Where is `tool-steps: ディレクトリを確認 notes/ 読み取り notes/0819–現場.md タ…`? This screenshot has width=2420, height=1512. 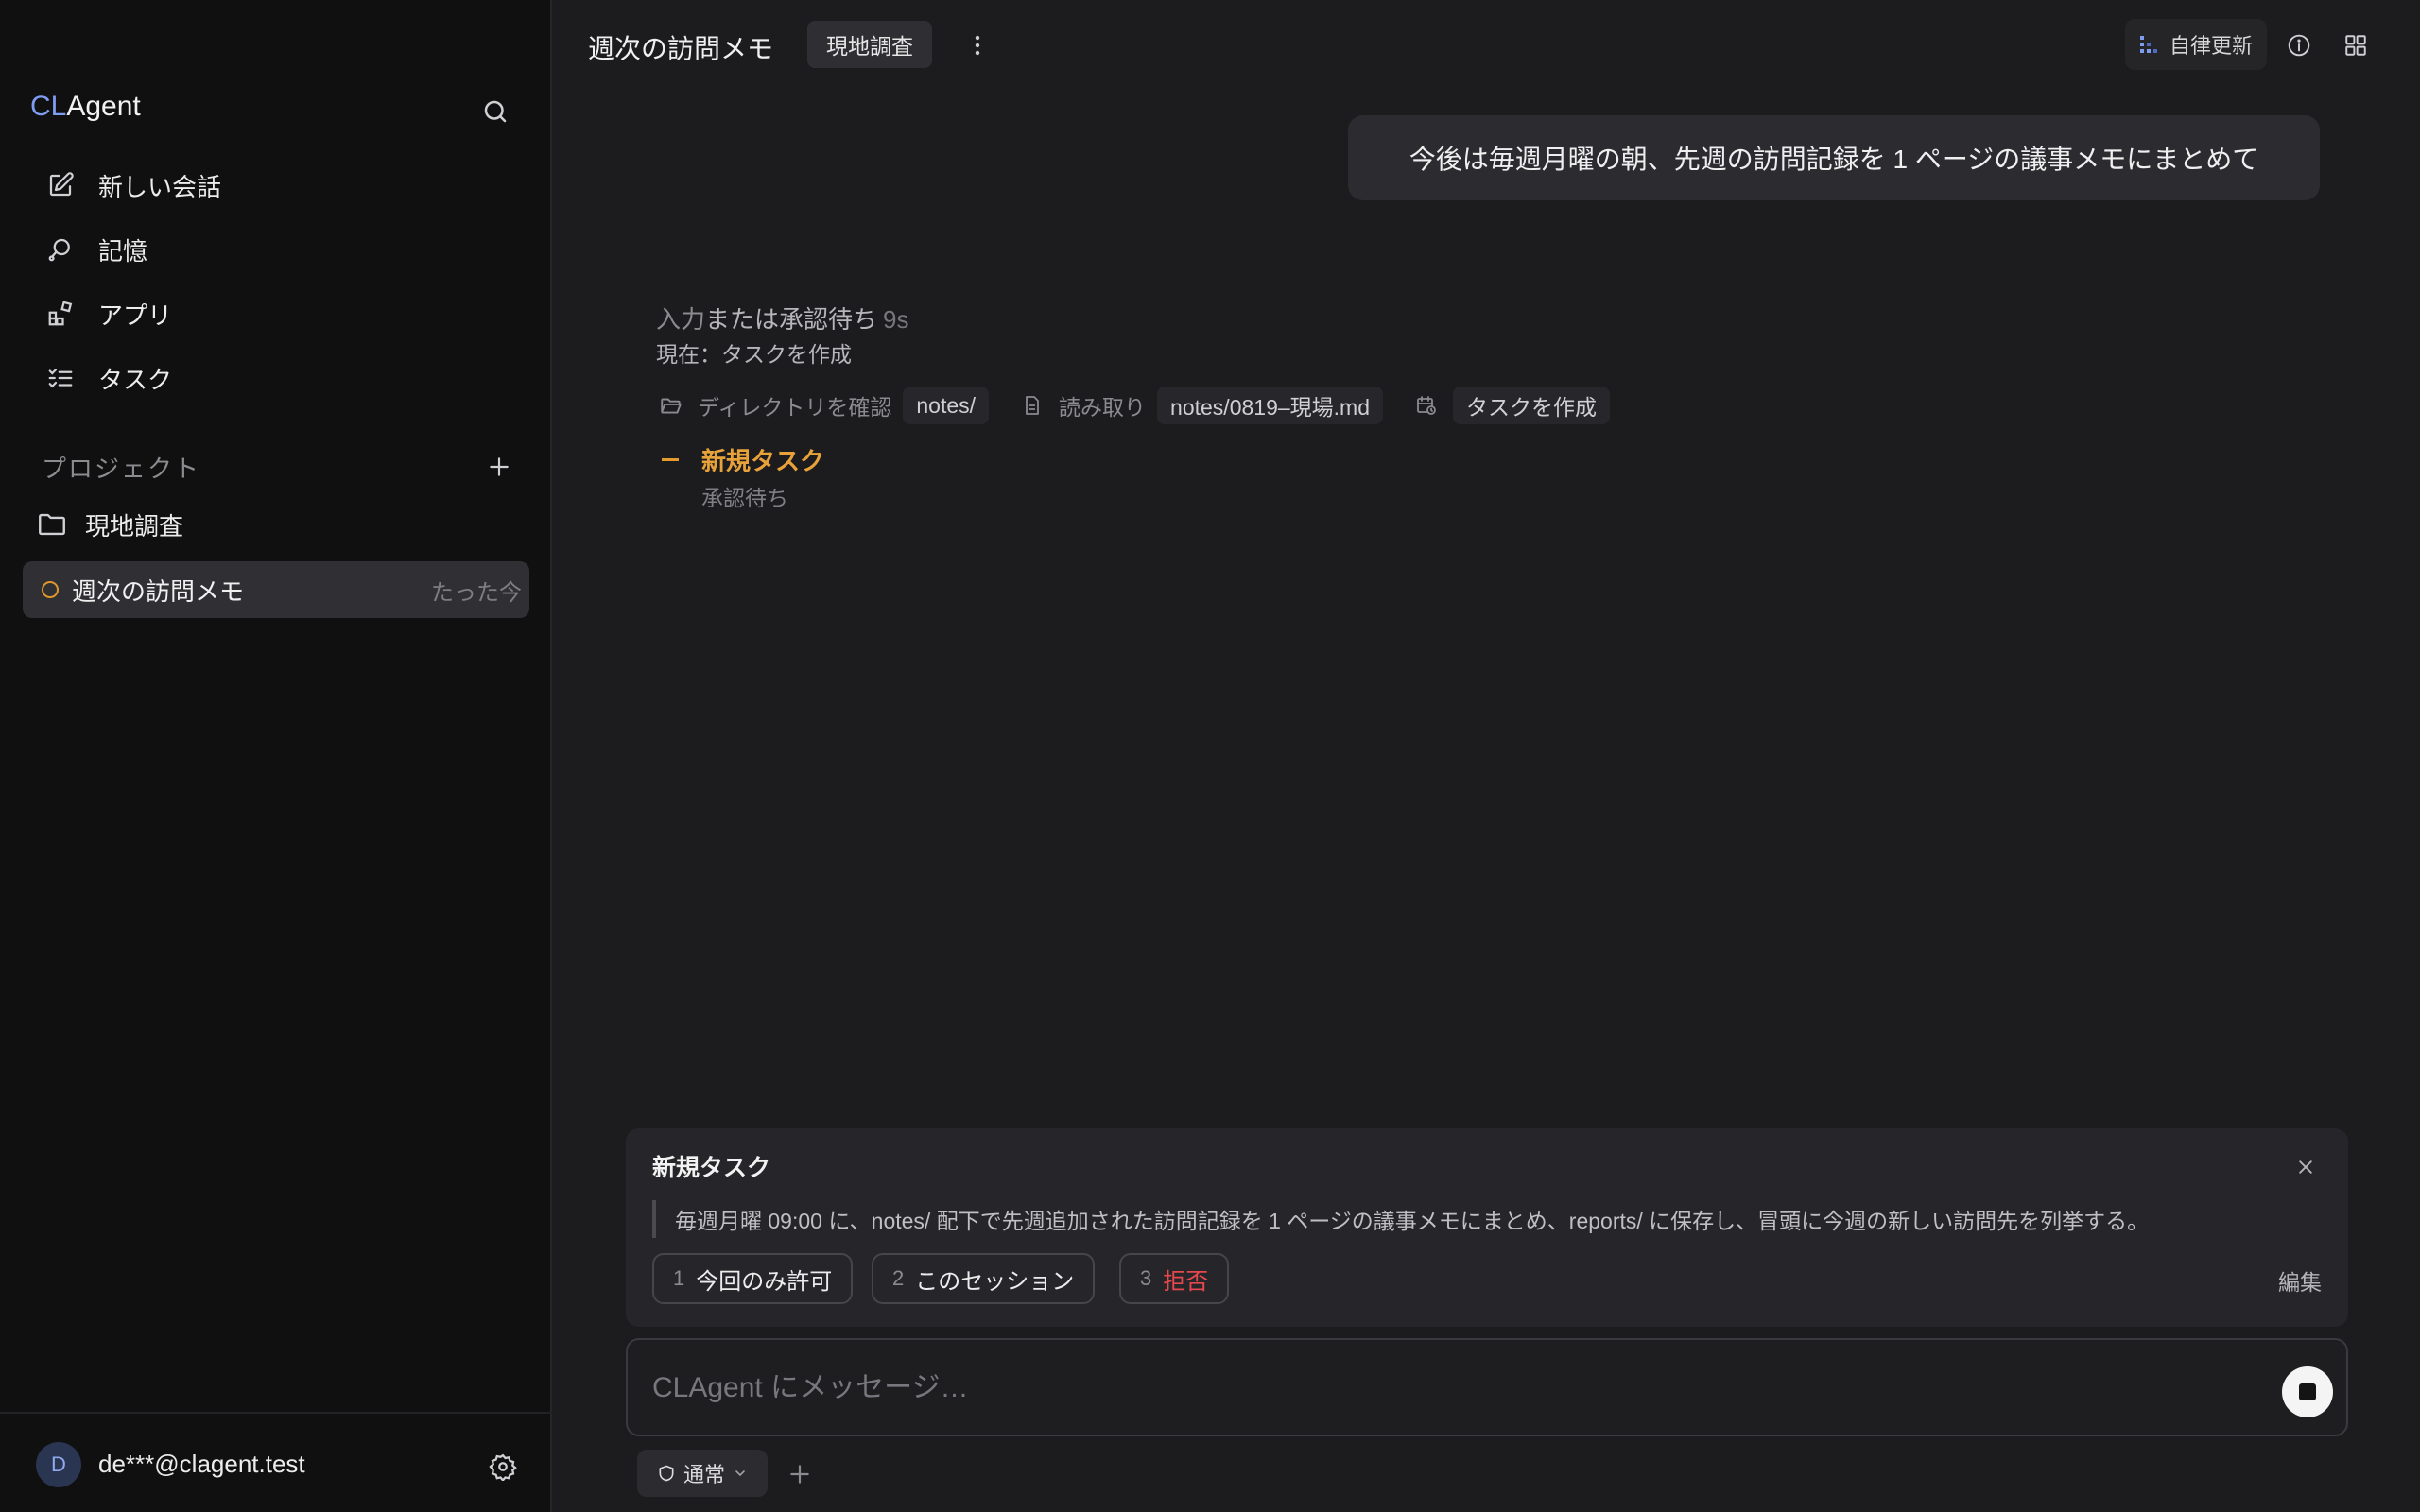 tool-steps: ディレクトリを確認 notes/ 読み取り notes/0819–現場.md タ… is located at coordinates (1133, 405).